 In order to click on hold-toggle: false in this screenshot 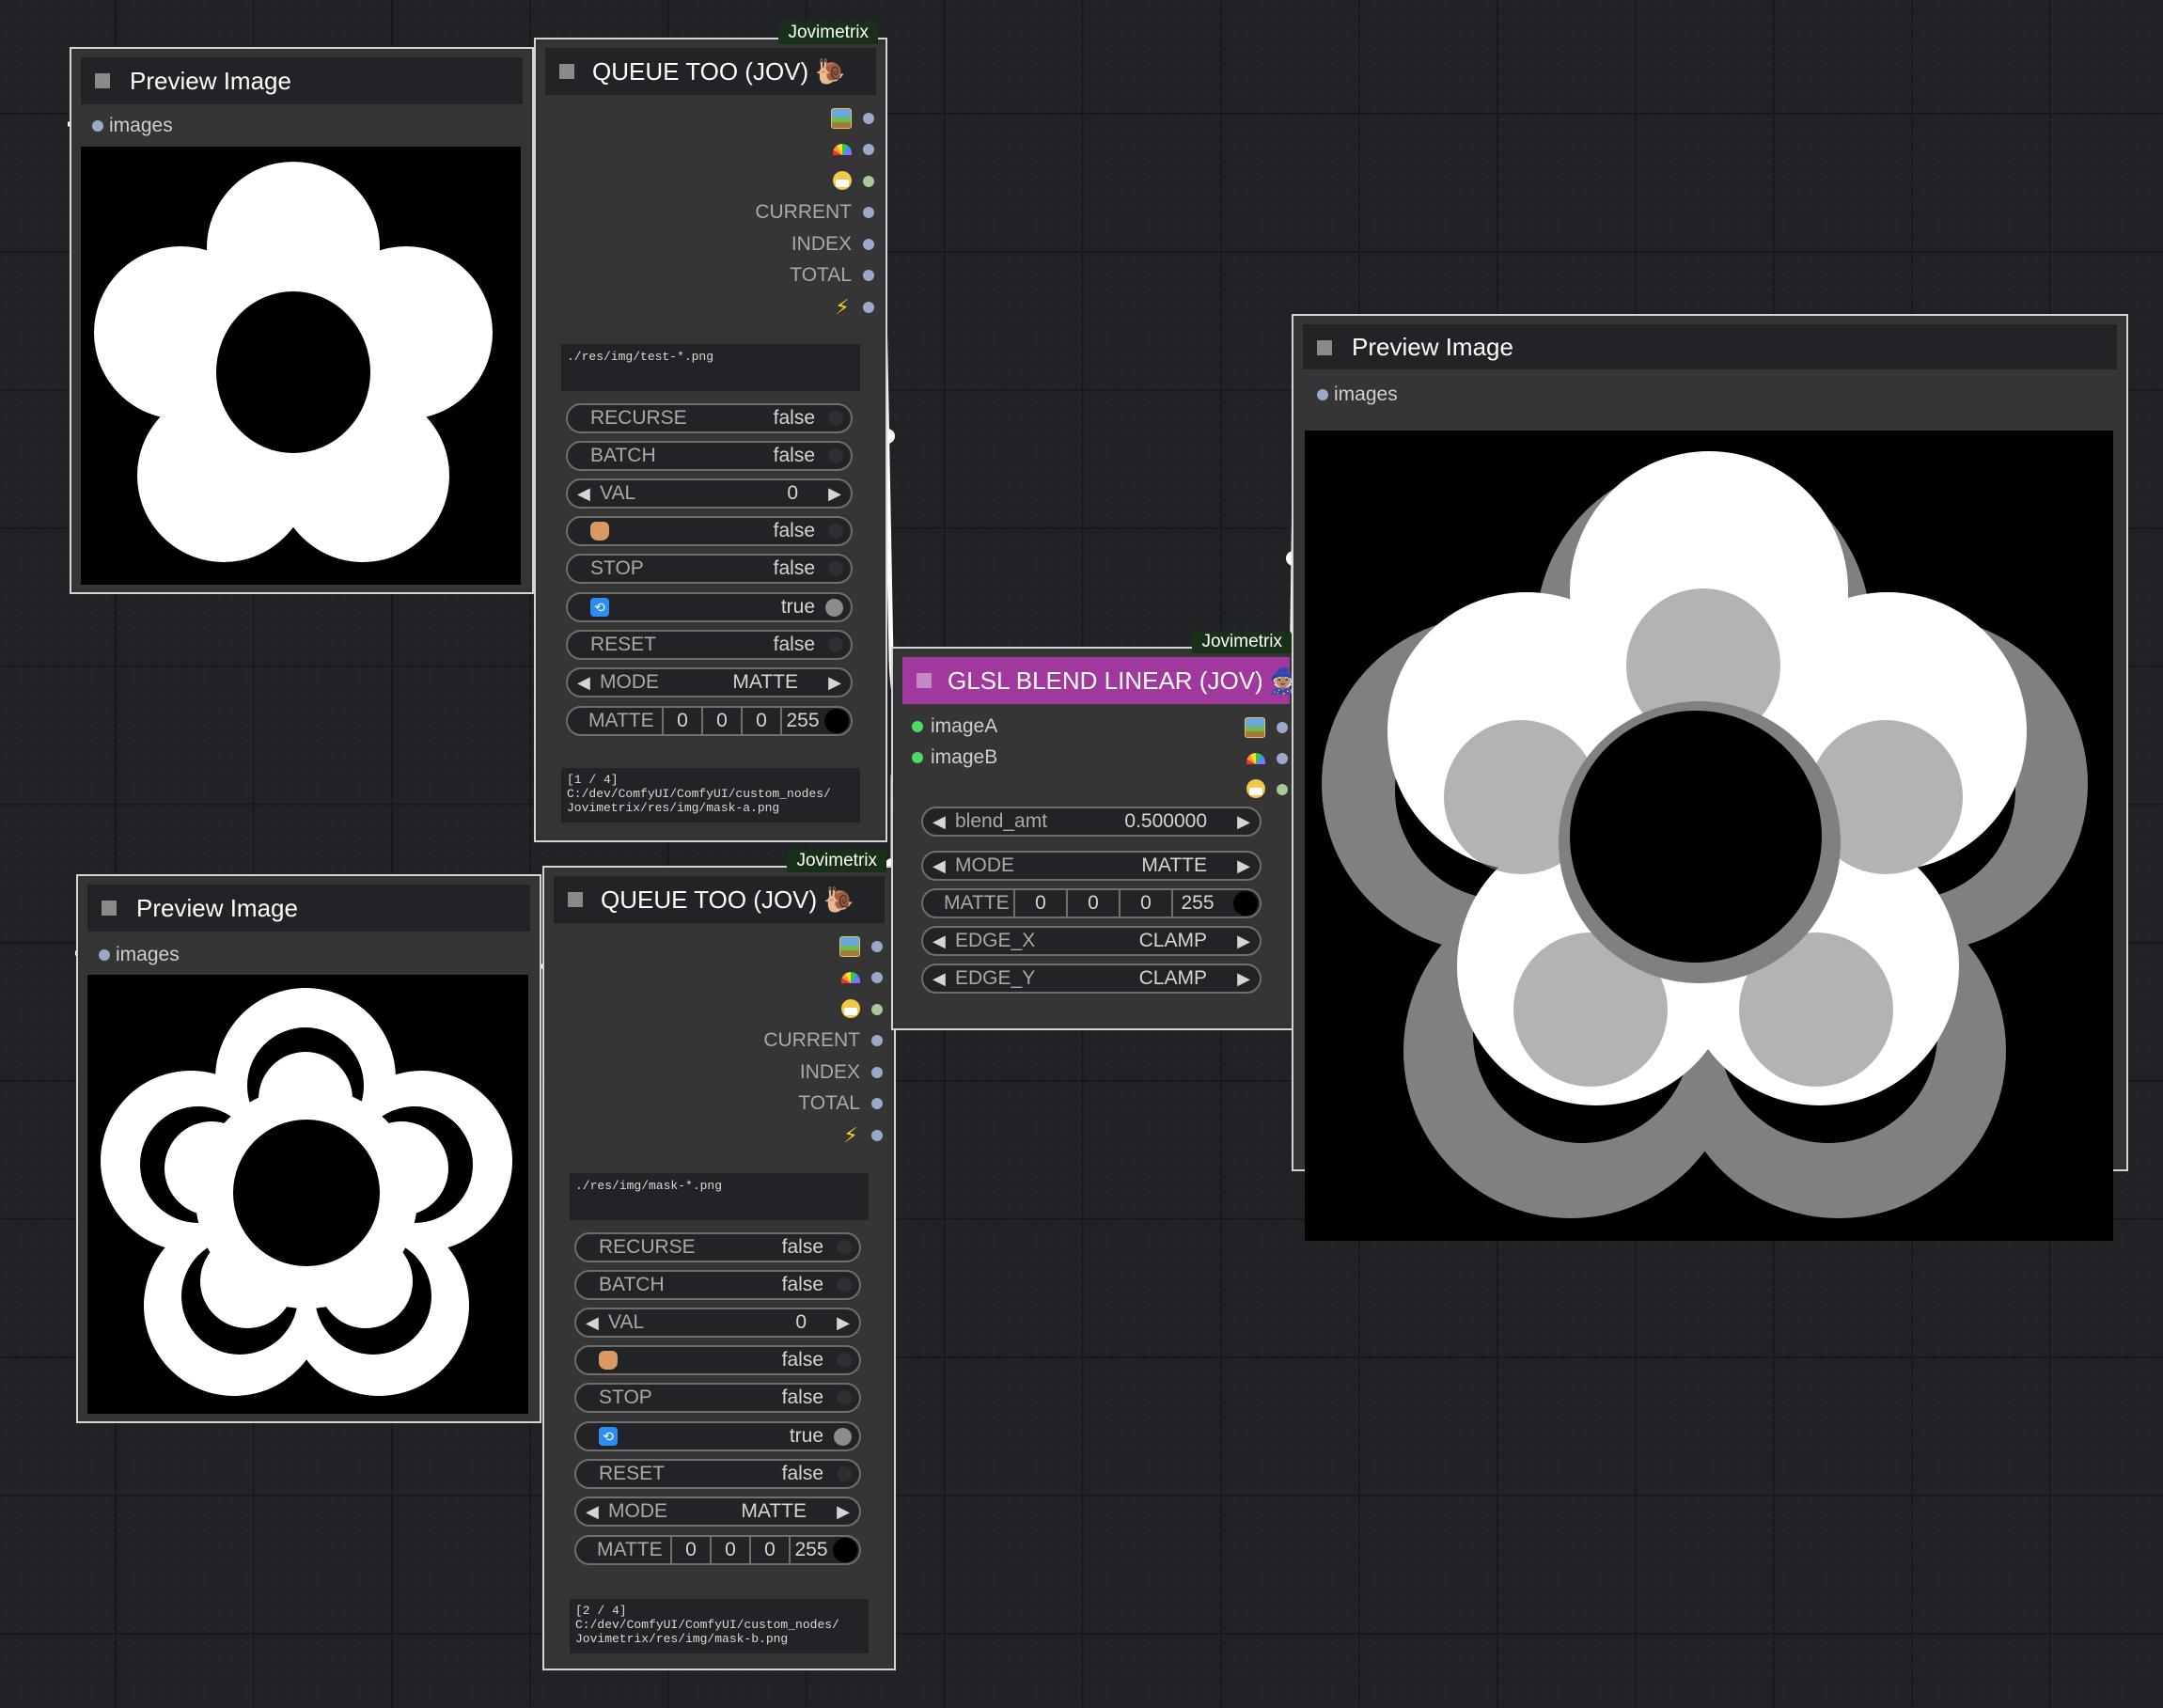, I will do `click(709, 531)`.